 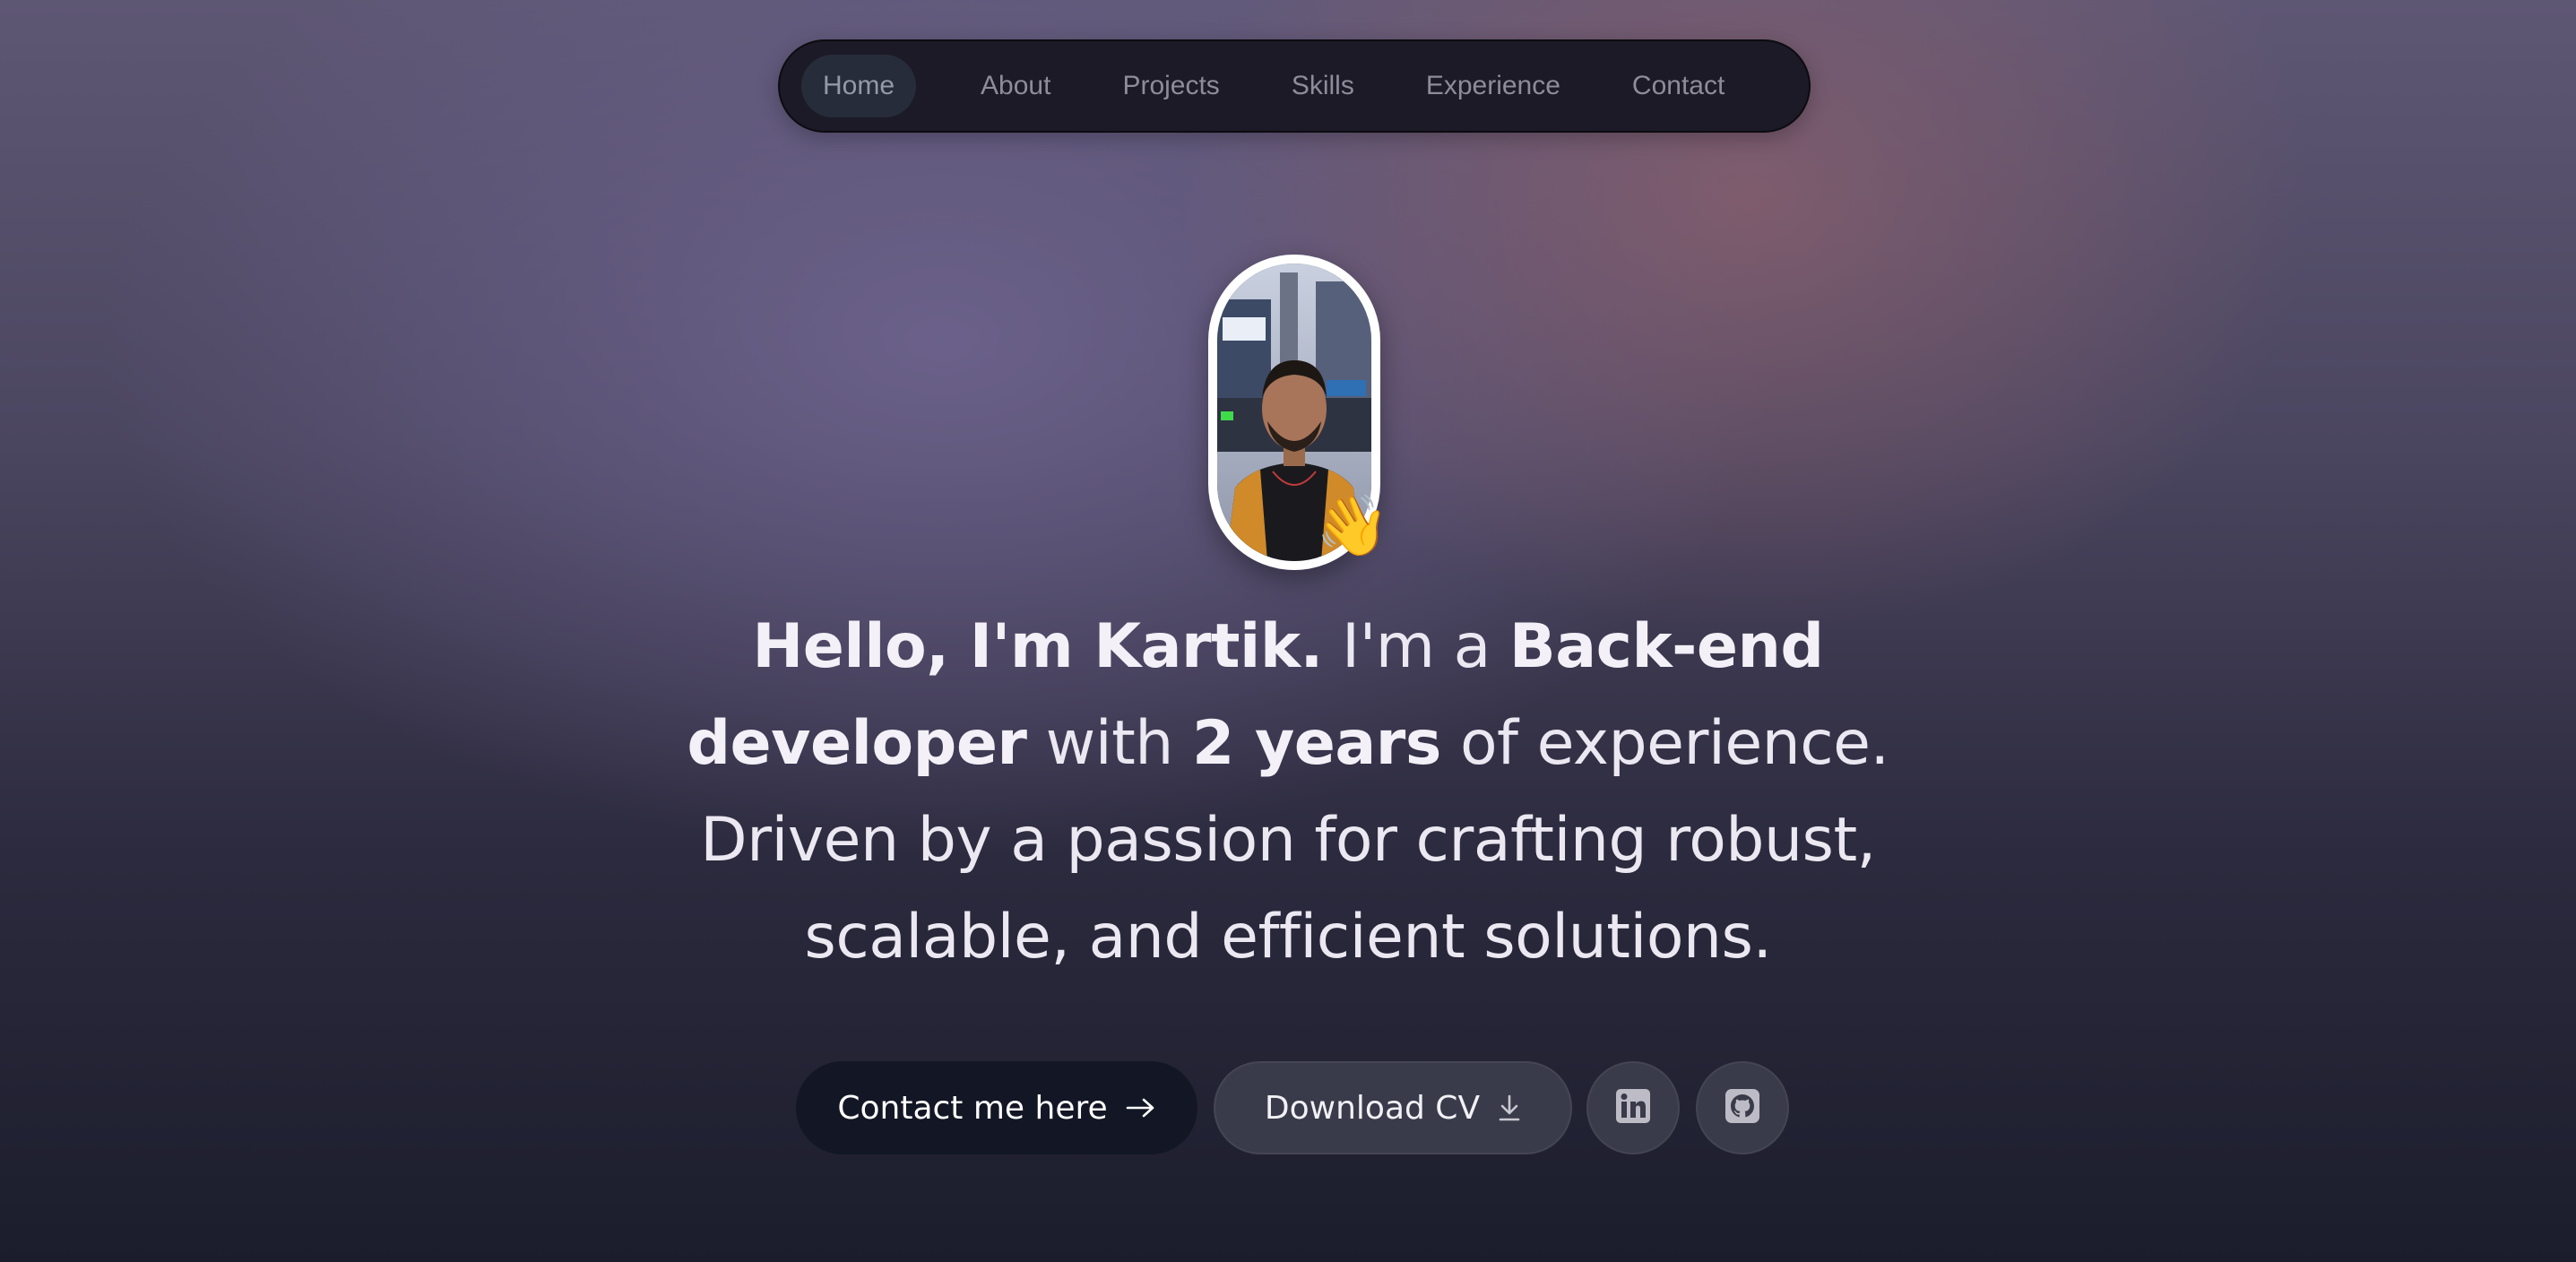 I want to click on contact-button-label: Contact me here, so click(x=972, y=1108).